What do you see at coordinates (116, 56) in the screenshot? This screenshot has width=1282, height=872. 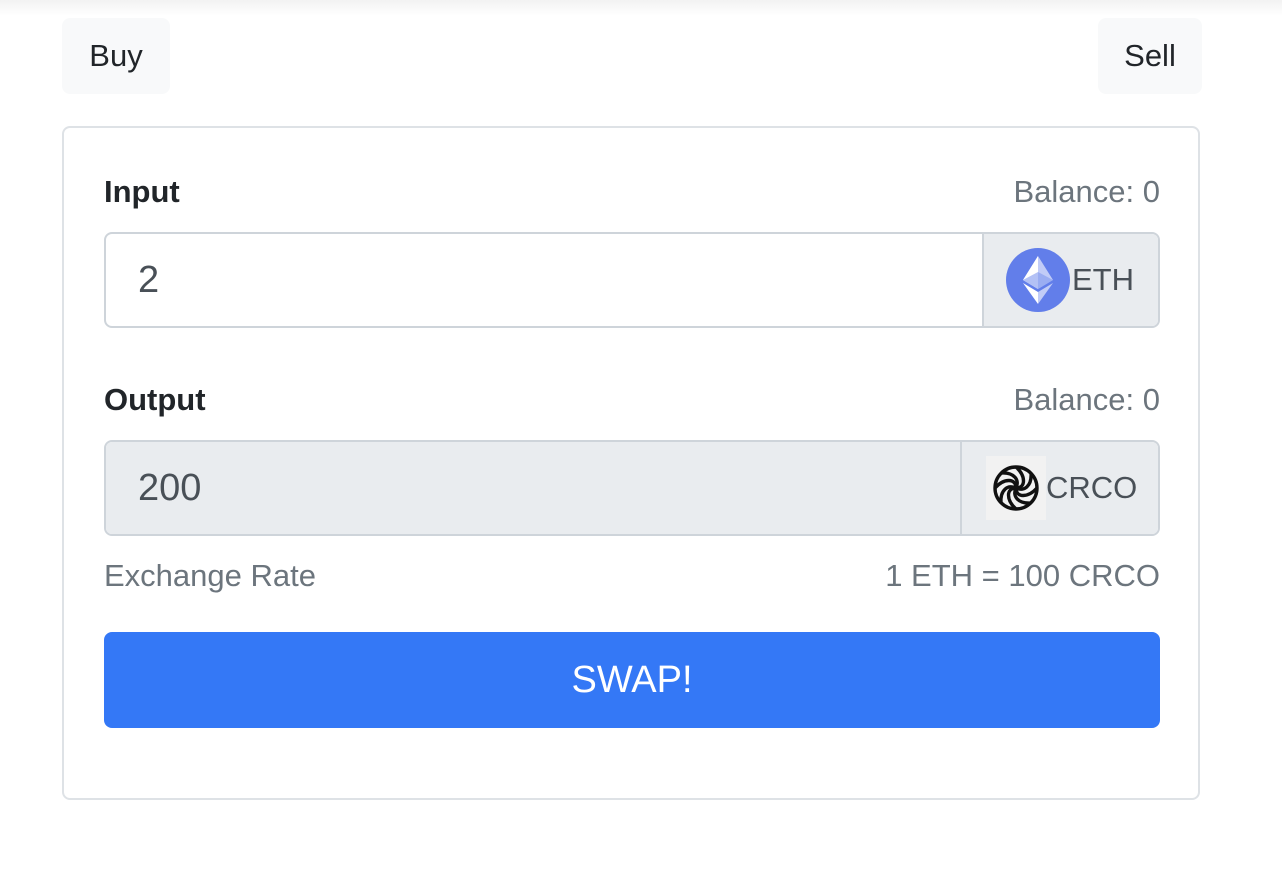 I see `buy-tab-button: Buy` at bounding box center [116, 56].